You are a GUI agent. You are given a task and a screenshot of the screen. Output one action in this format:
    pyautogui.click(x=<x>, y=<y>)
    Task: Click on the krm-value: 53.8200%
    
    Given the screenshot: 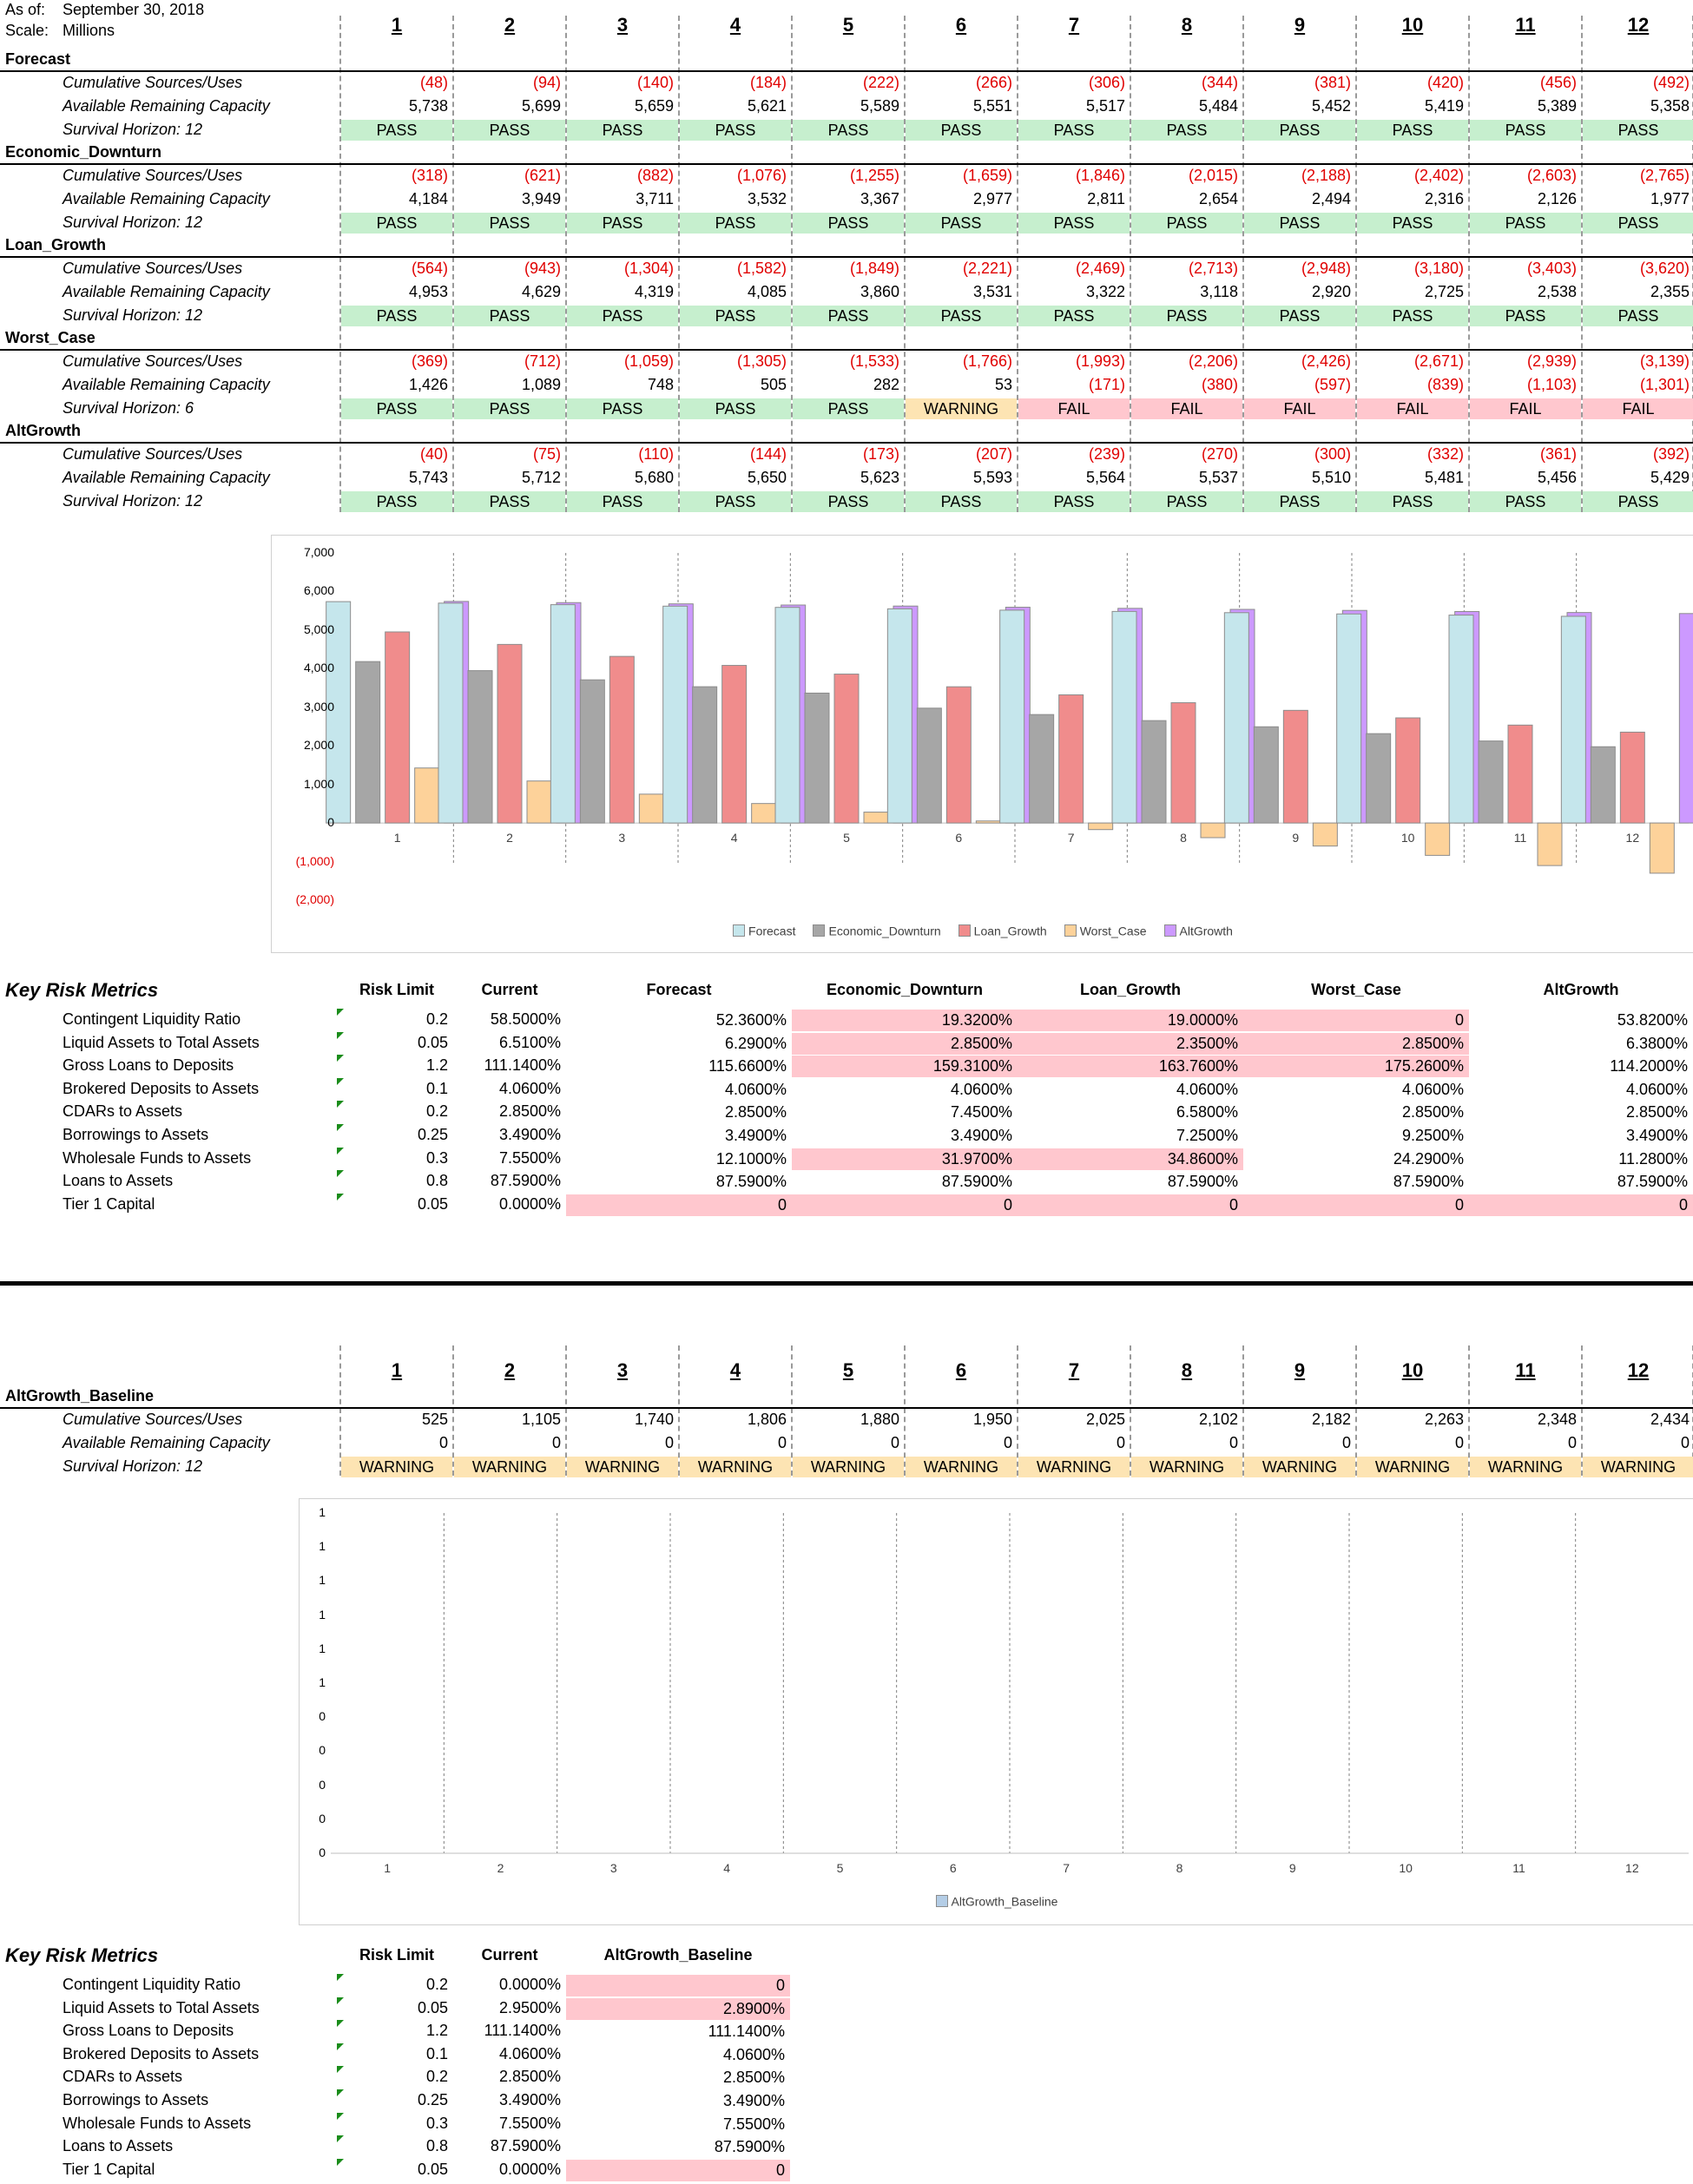 What is the action you would take?
    pyautogui.click(x=1652, y=1020)
    